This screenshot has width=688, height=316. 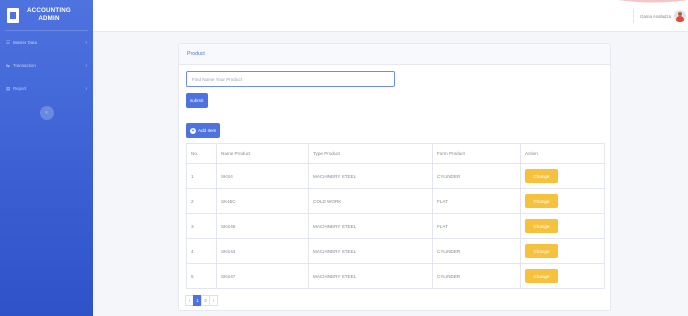 I want to click on table-row: 2 SK45C COLD WORK FLAT Change, so click(x=395, y=201).